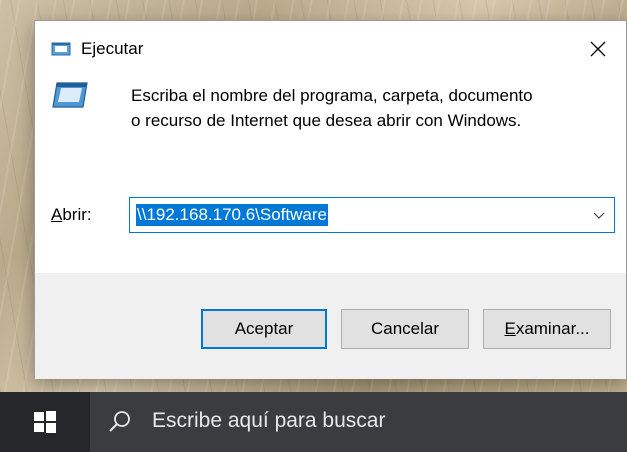 The height and width of the screenshot is (452, 627). Describe the element at coordinates (232, 215) in the screenshot. I see `open-input-value: \\192.168.170.6\Software` at that location.